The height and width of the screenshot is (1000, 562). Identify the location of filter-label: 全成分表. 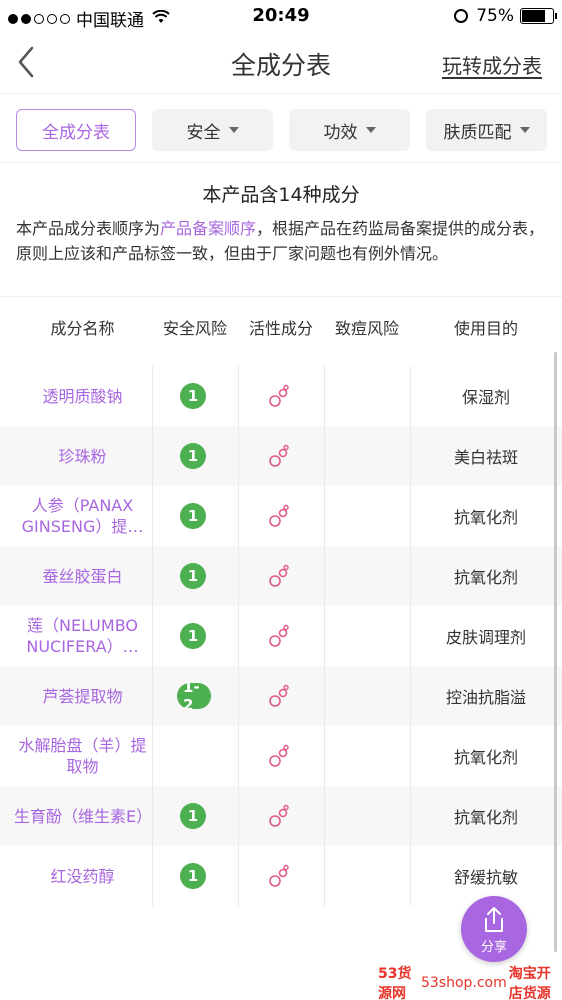
(76, 132).